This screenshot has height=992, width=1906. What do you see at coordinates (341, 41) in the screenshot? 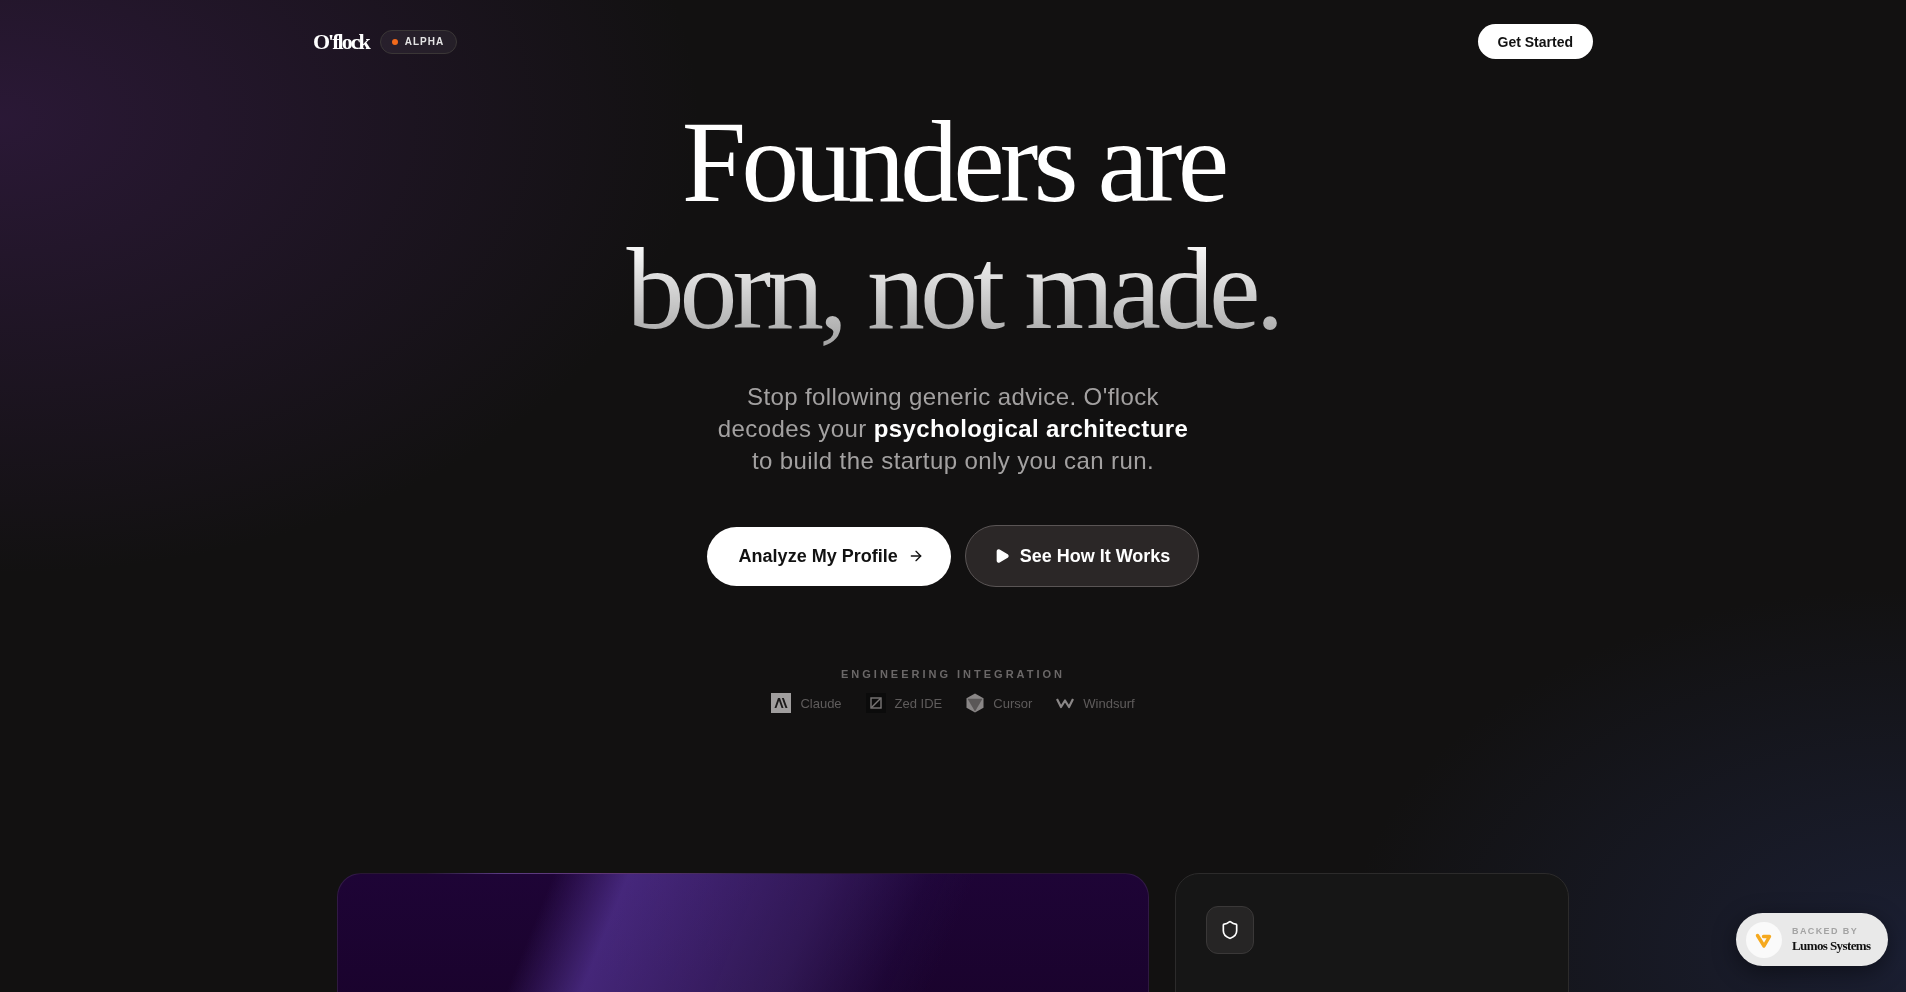
I see `logo: O'flock` at bounding box center [341, 41].